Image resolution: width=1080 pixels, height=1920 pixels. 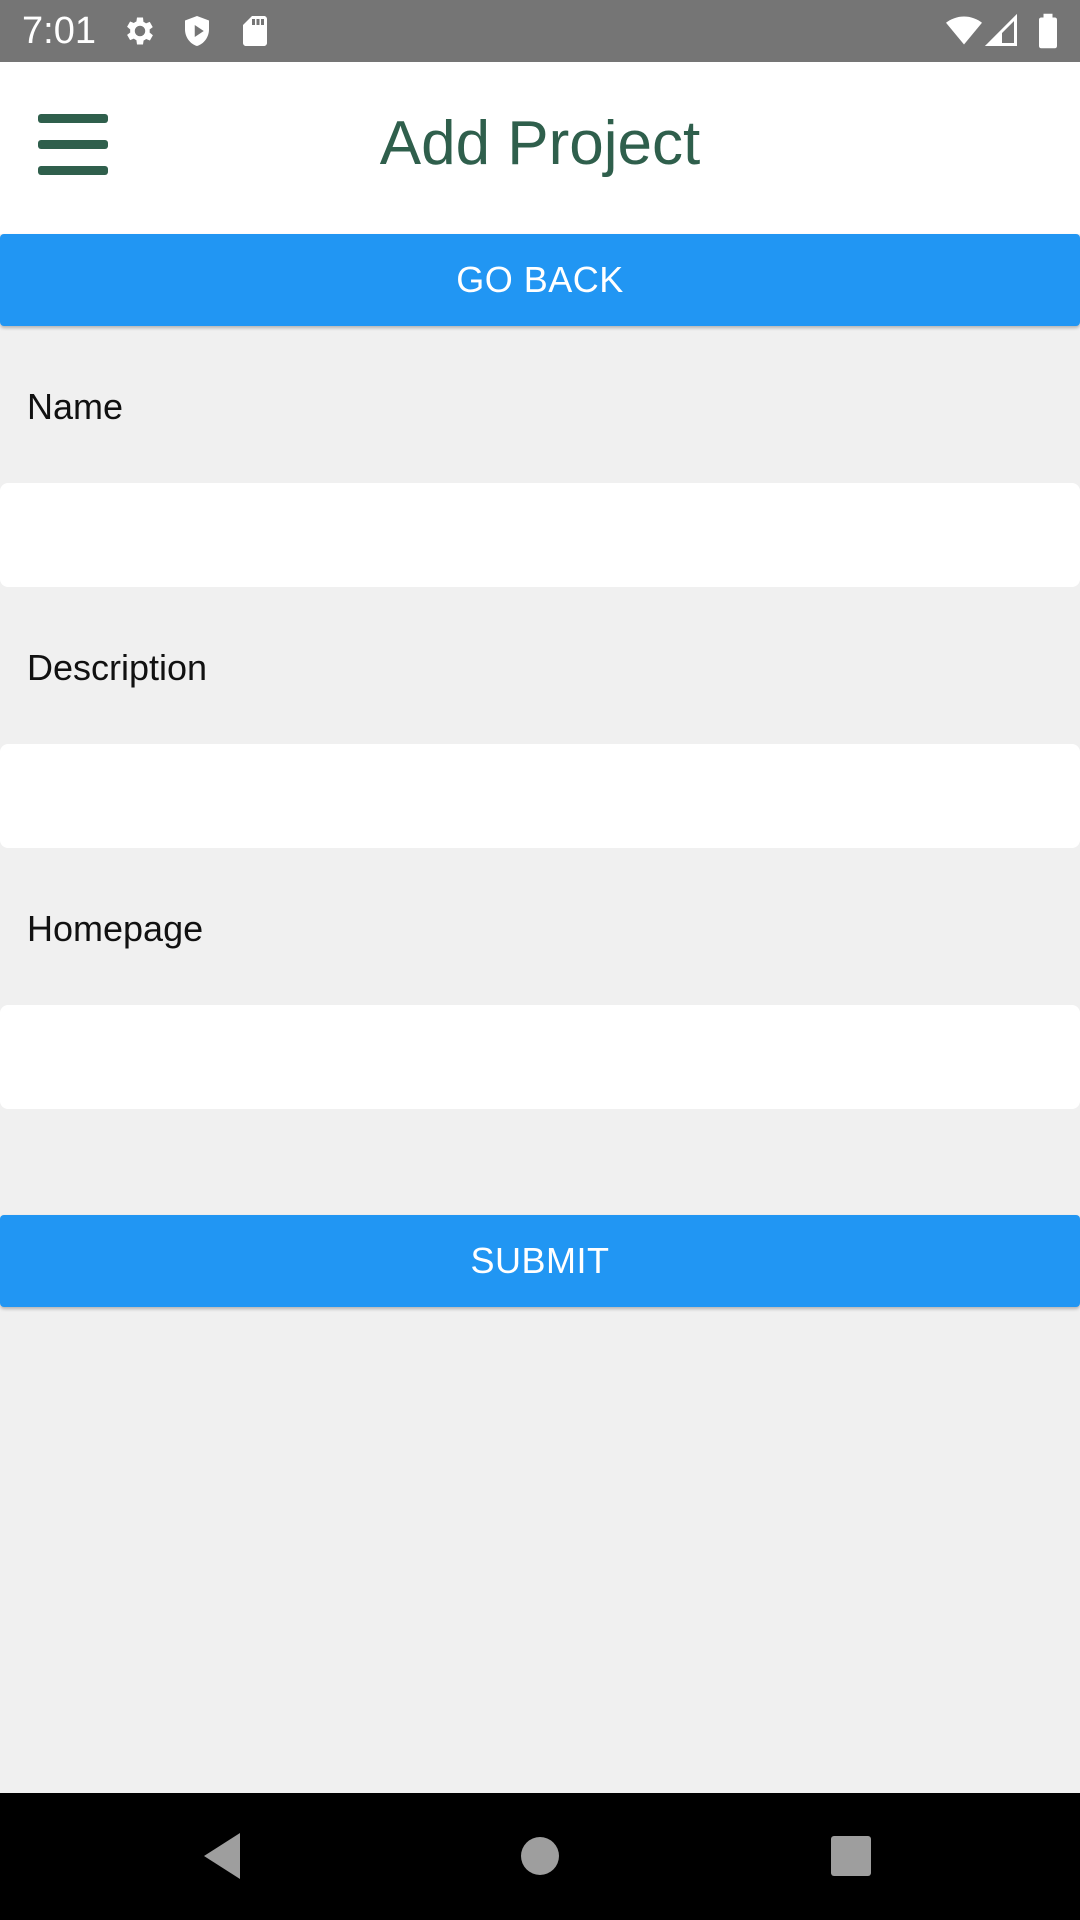 What do you see at coordinates (540, 31) in the screenshot?
I see `status-bar: 7:01` at bounding box center [540, 31].